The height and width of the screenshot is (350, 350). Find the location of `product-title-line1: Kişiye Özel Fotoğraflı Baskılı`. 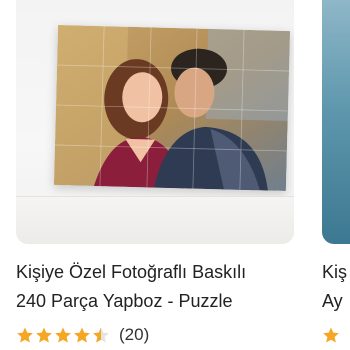

product-title-line1: Kişiye Özel Fotoğraflı Baskılı is located at coordinates (131, 272).